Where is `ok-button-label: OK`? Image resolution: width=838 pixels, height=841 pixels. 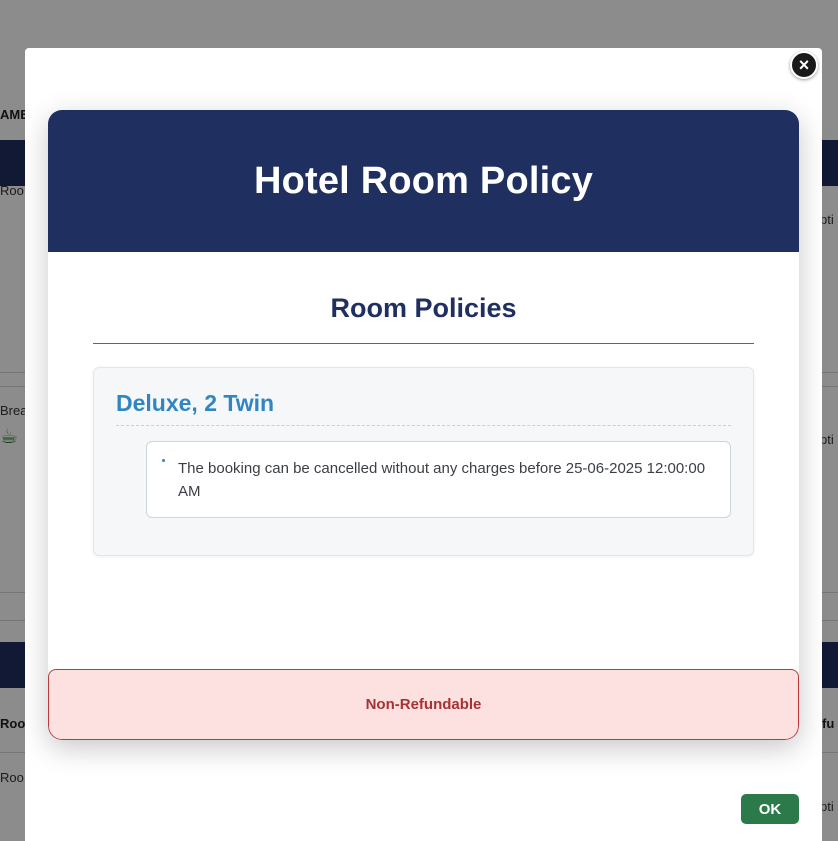 ok-button-label: OK is located at coordinates (770, 809).